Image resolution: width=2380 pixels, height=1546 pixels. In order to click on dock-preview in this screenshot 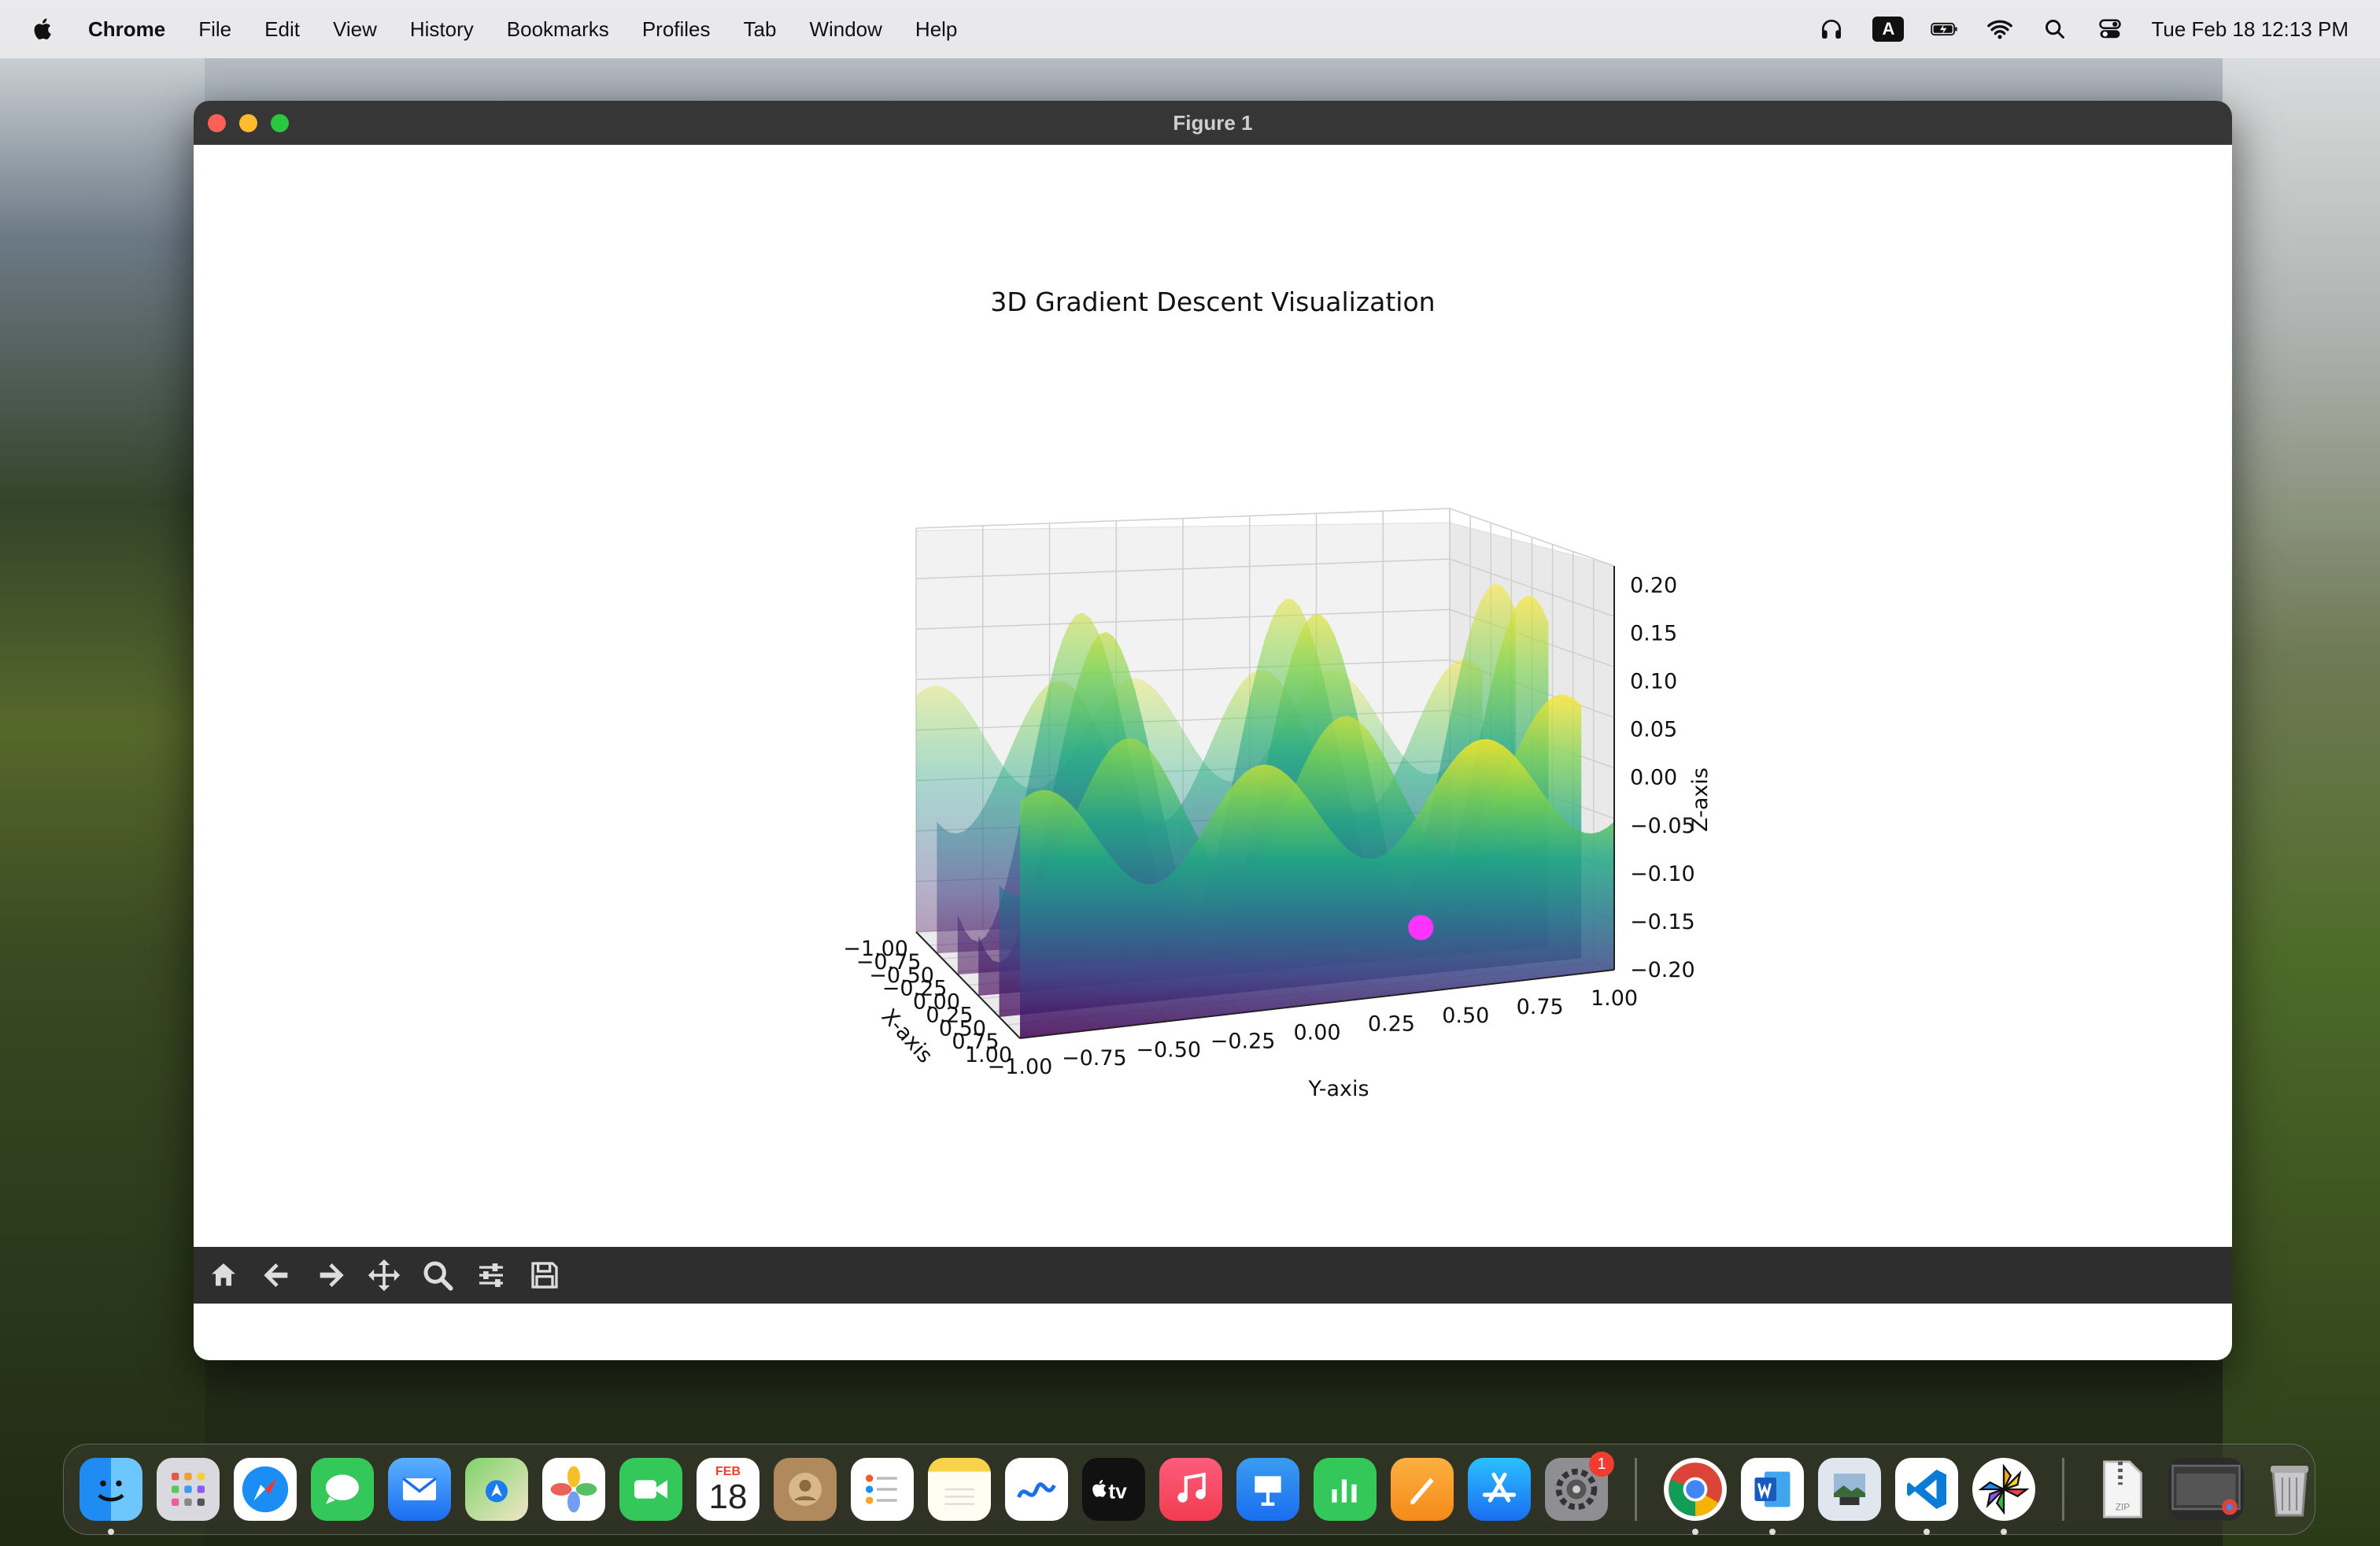, I will do `click(1850, 1489)`.